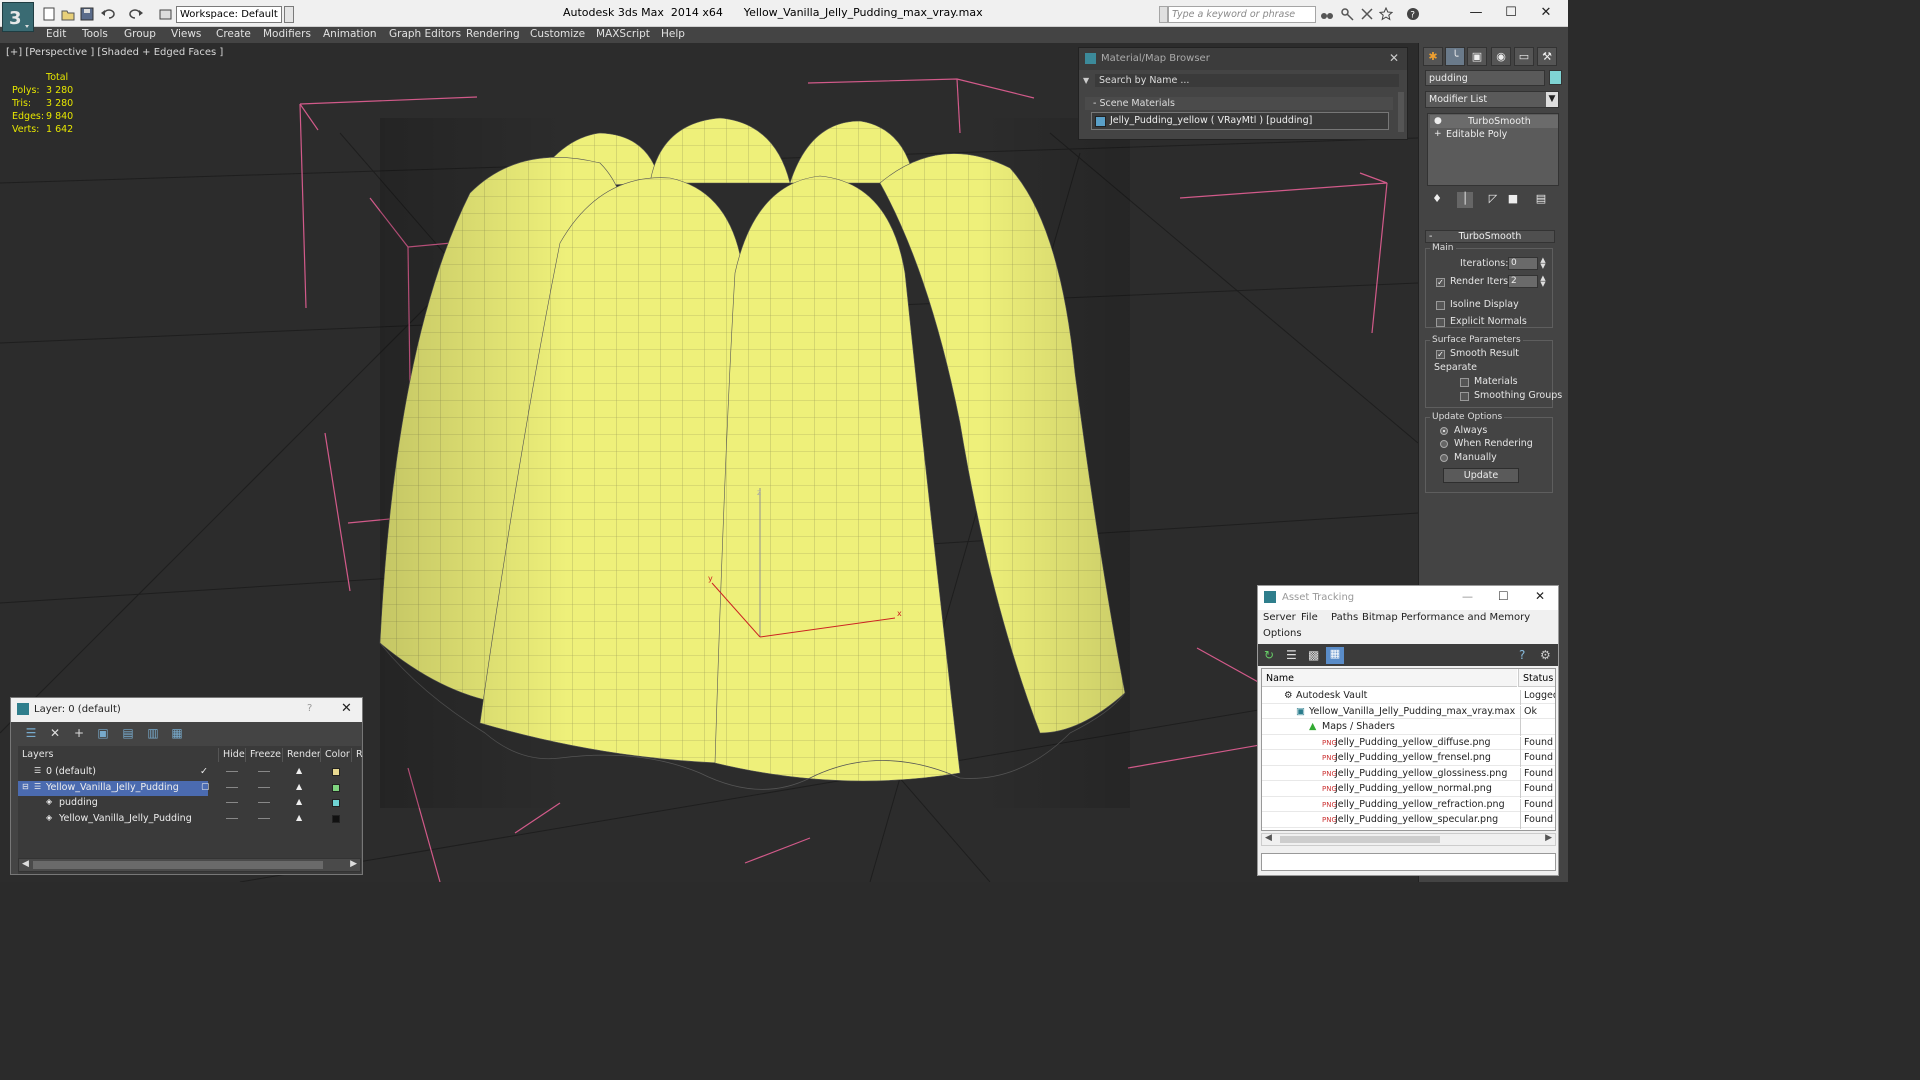  What do you see at coordinates (18, 17) in the screenshot?
I see `app-logo-icon: 3` at bounding box center [18, 17].